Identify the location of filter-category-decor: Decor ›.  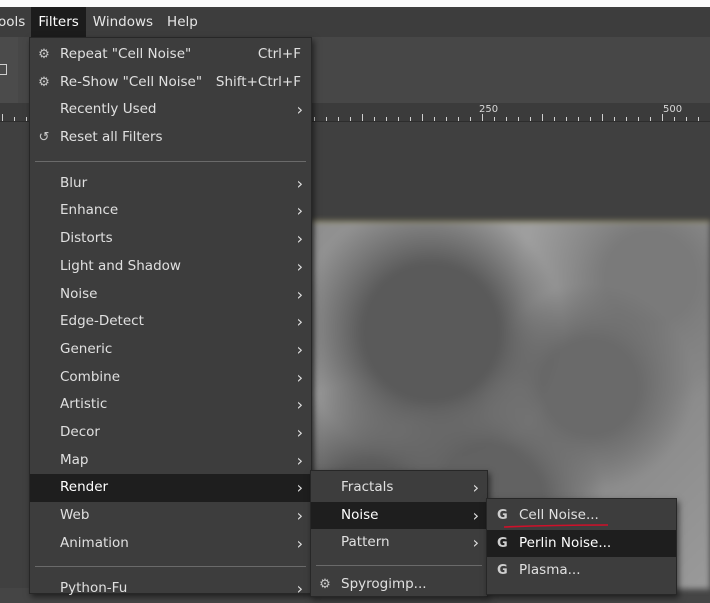
(170, 433).